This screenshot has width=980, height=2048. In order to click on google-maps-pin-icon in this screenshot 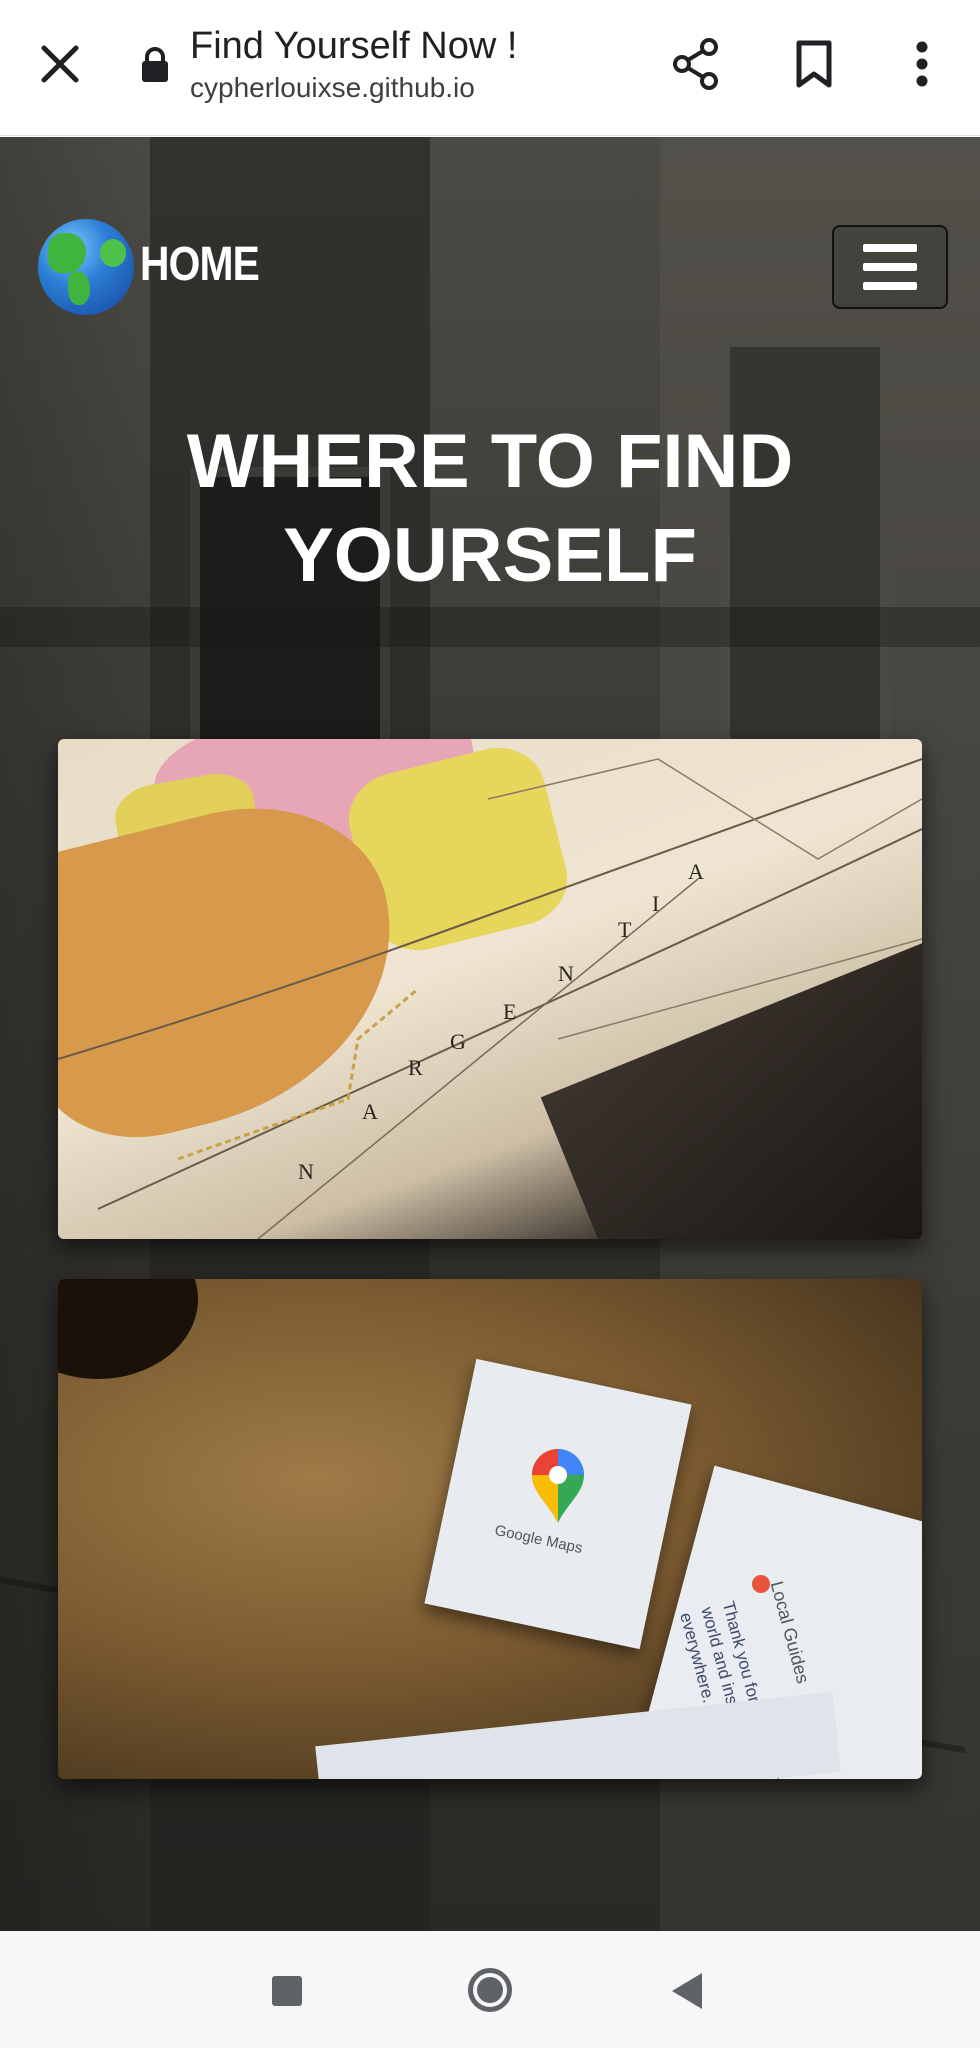, I will do `click(558, 1486)`.